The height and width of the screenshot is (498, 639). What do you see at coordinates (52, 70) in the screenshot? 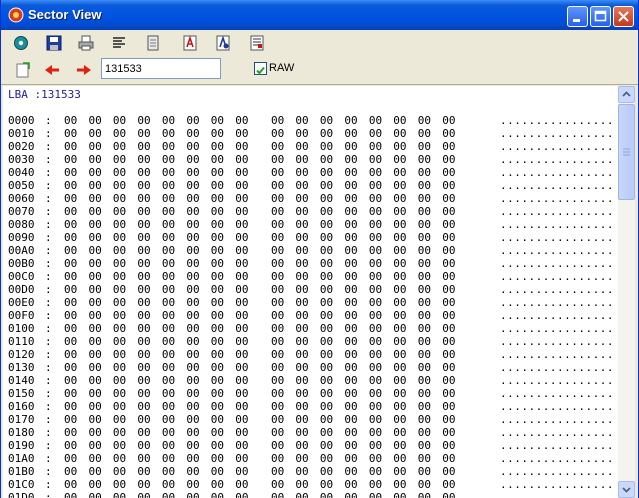
I see `previous-sector-arrow-icon` at bounding box center [52, 70].